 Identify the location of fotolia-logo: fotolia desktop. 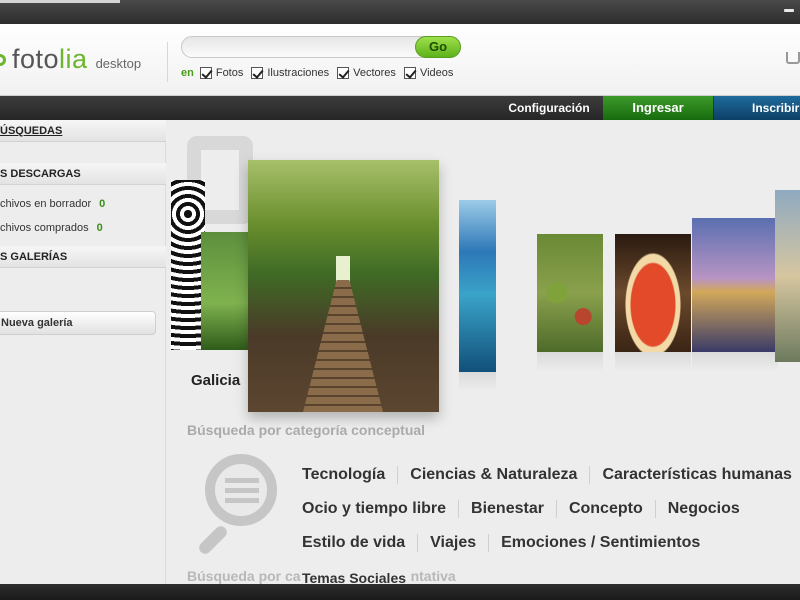
(70, 59).